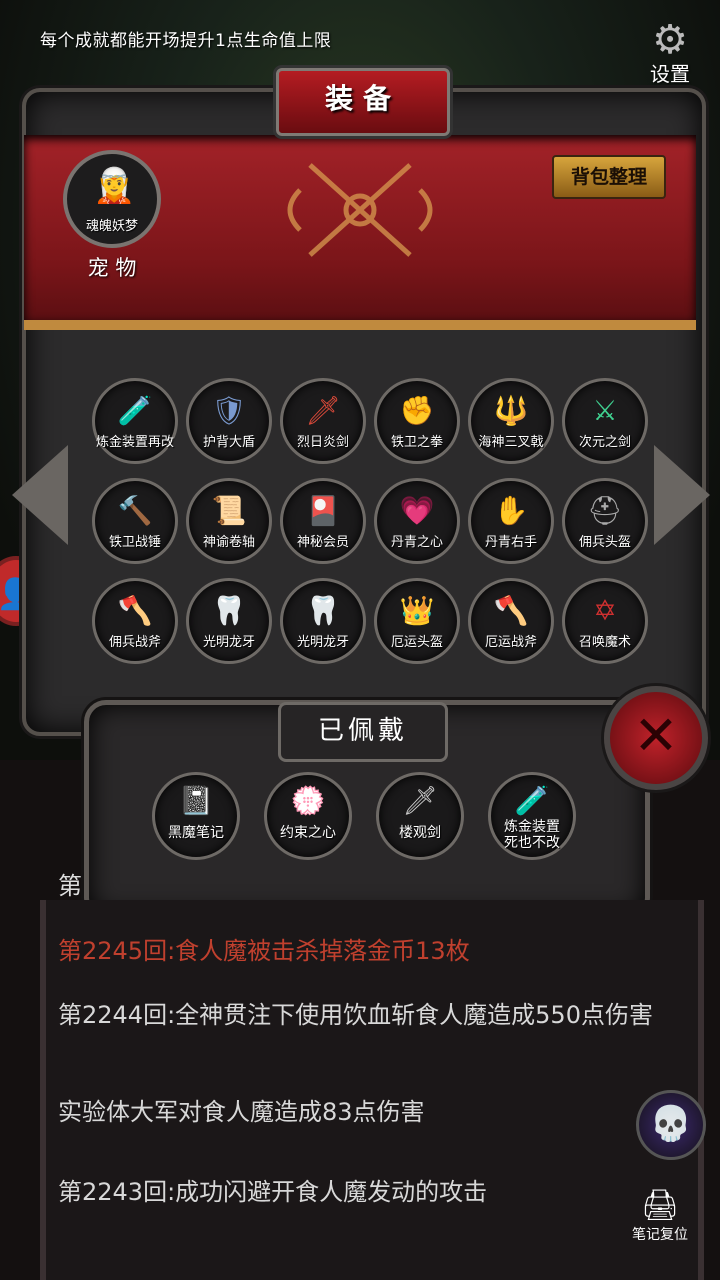 The width and height of the screenshot is (720, 1280). I want to click on sort-bag-button: 背包整理, so click(609, 177).